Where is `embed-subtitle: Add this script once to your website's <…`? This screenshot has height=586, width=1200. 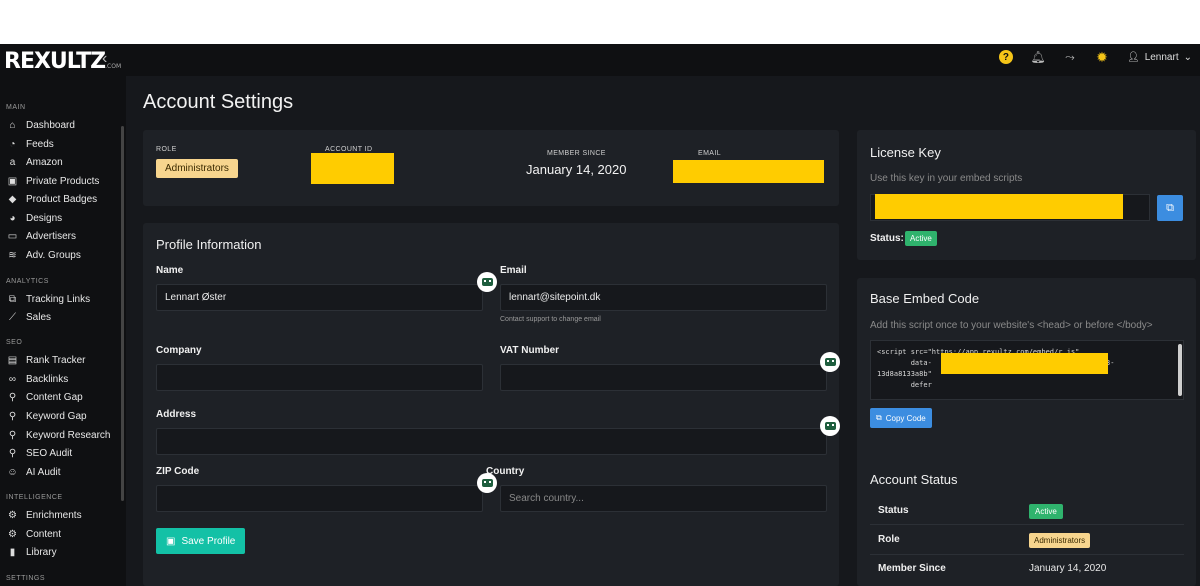 embed-subtitle: Add this script once to your website's <… is located at coordinates (1011, 325).